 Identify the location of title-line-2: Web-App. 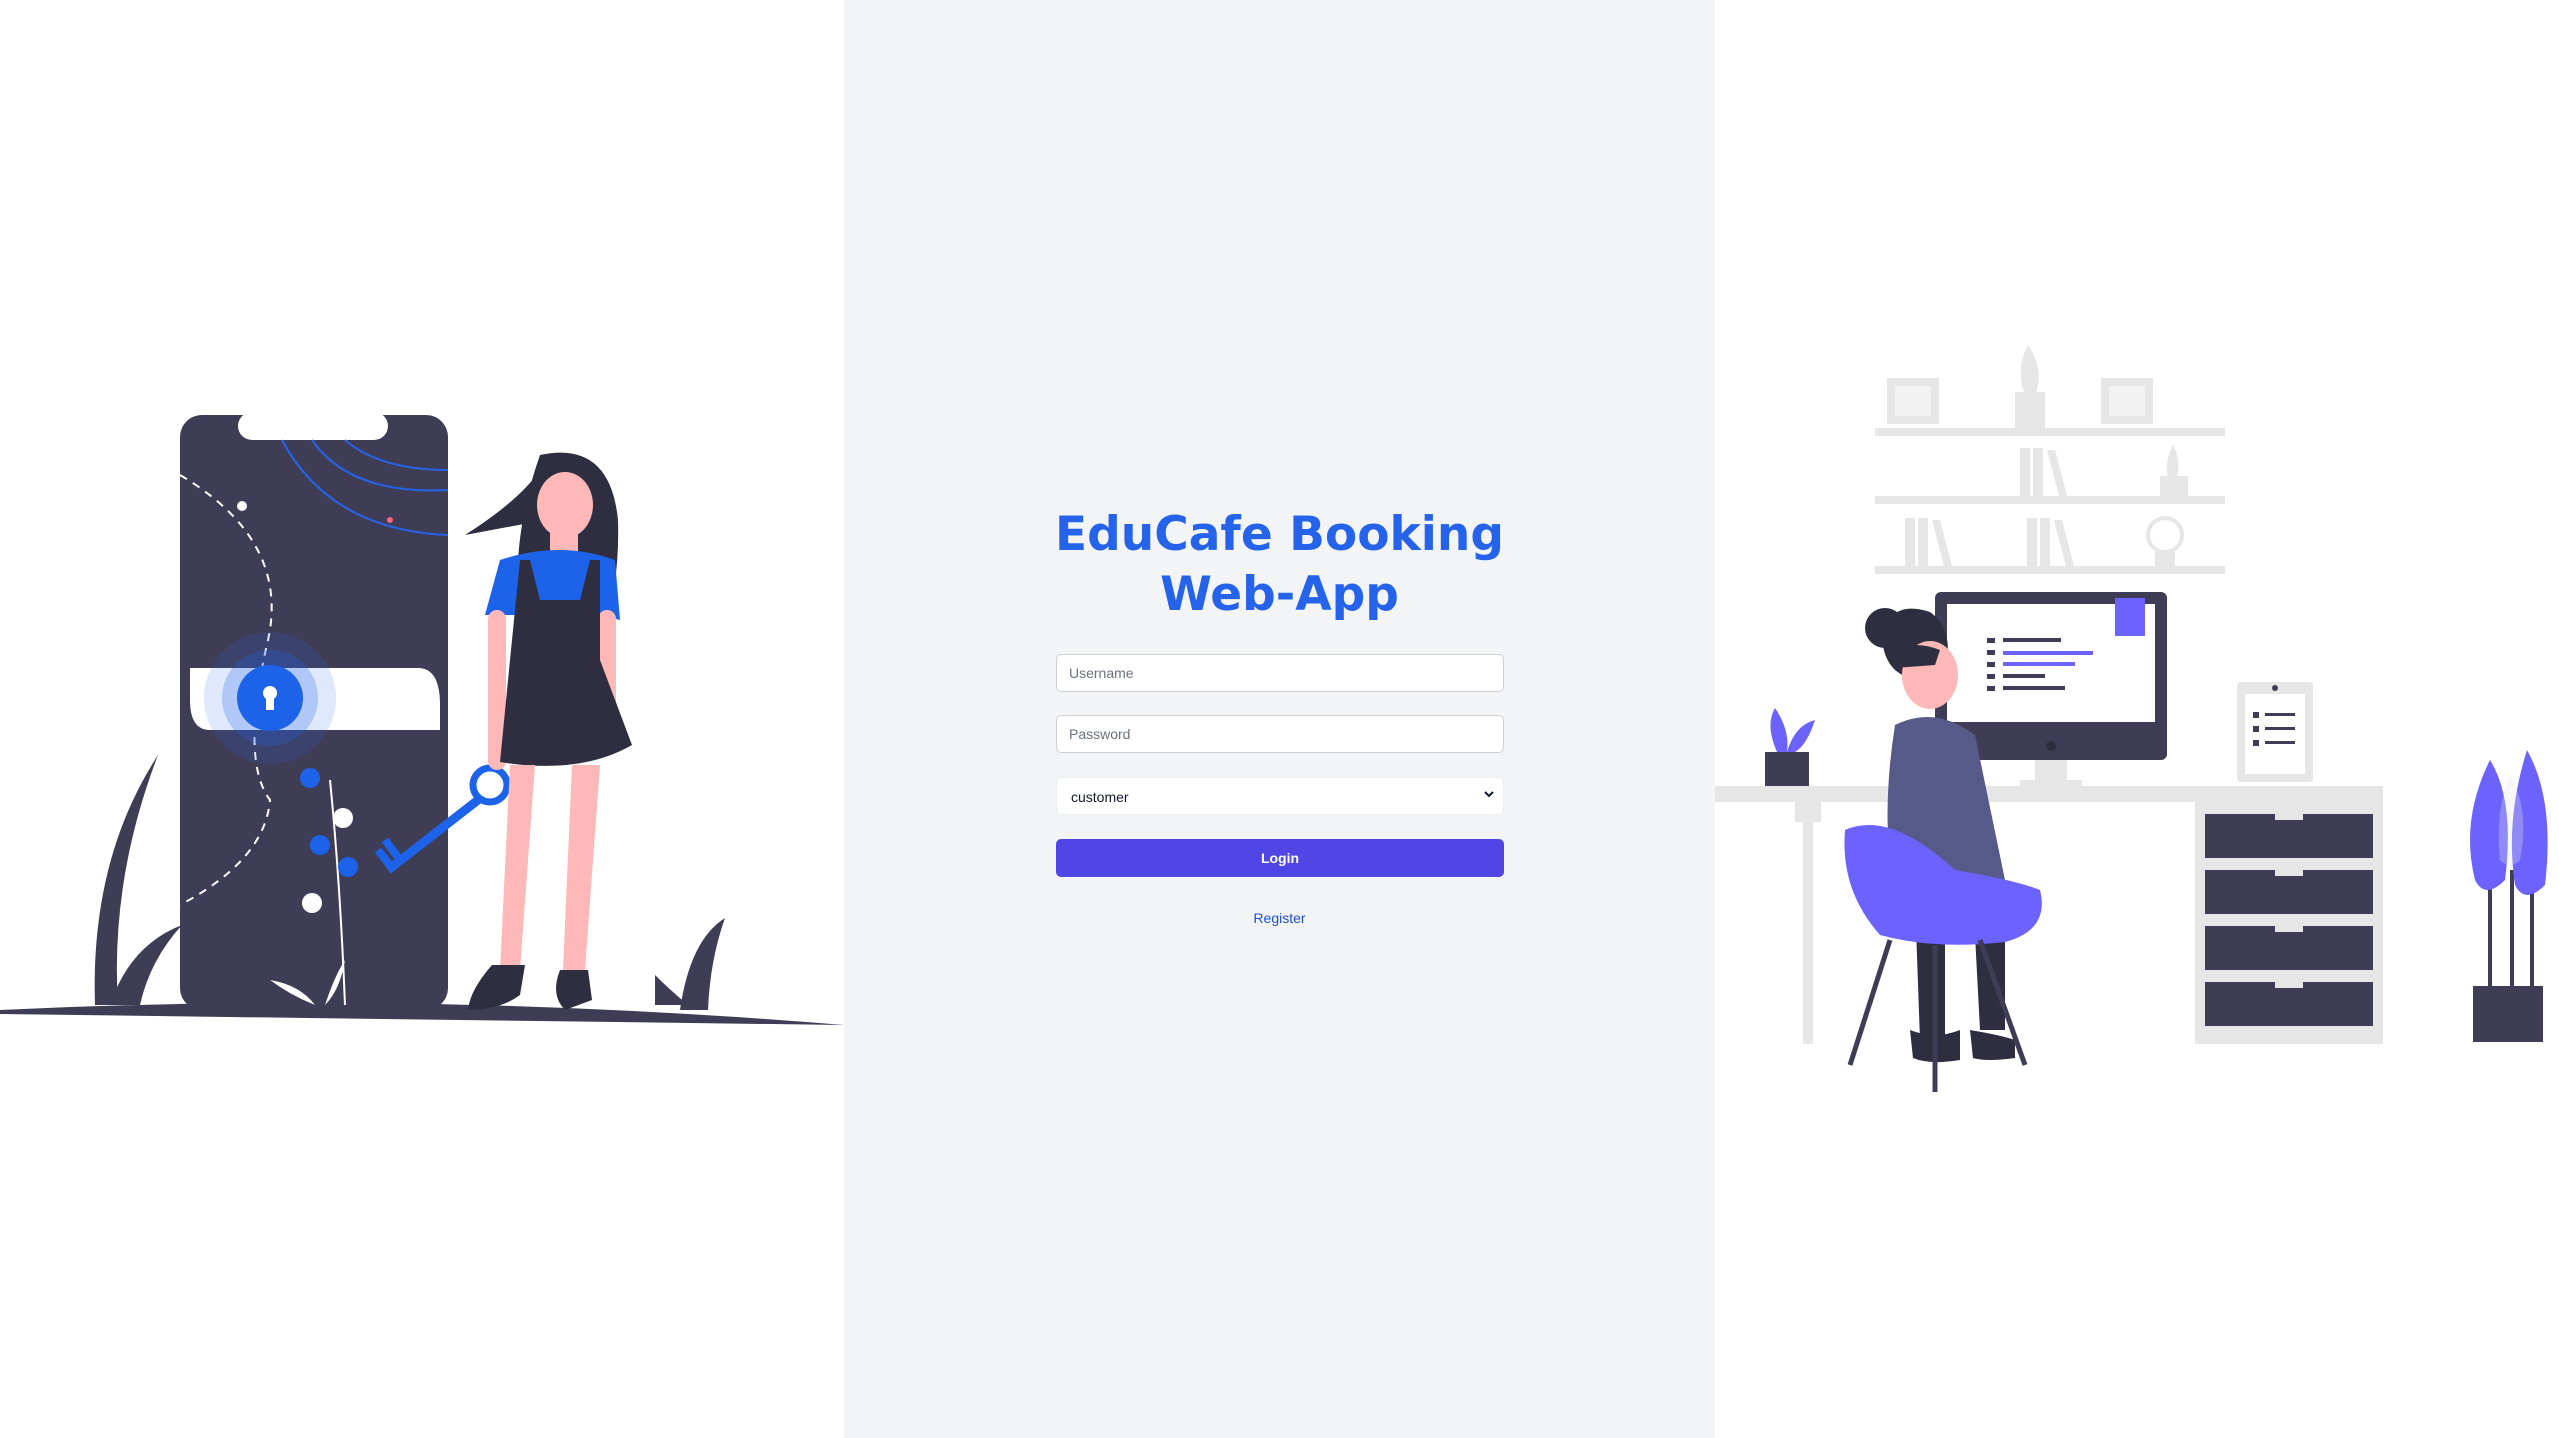
(1279, 594).